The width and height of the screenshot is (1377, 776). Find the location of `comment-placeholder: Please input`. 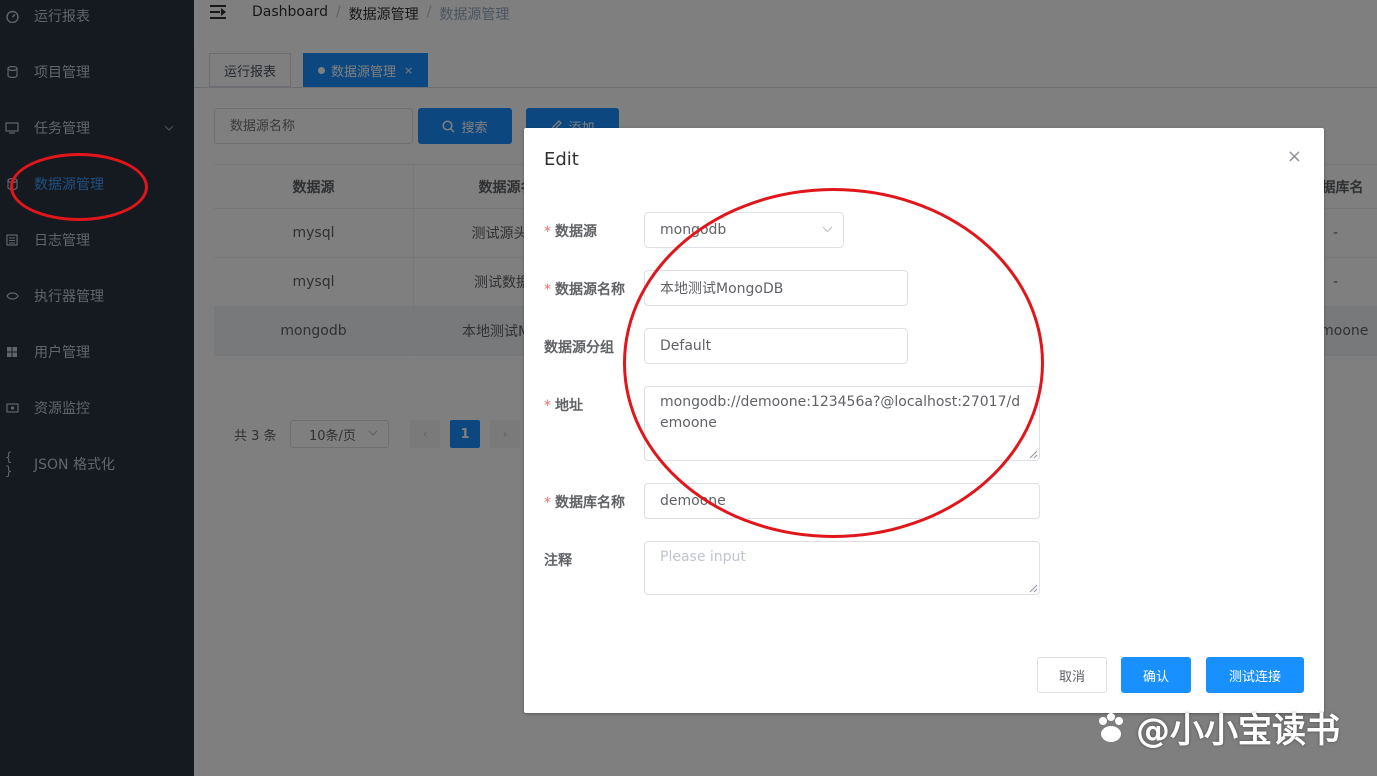

comment-placeholder: Please input is located at coordinates (703, 557).